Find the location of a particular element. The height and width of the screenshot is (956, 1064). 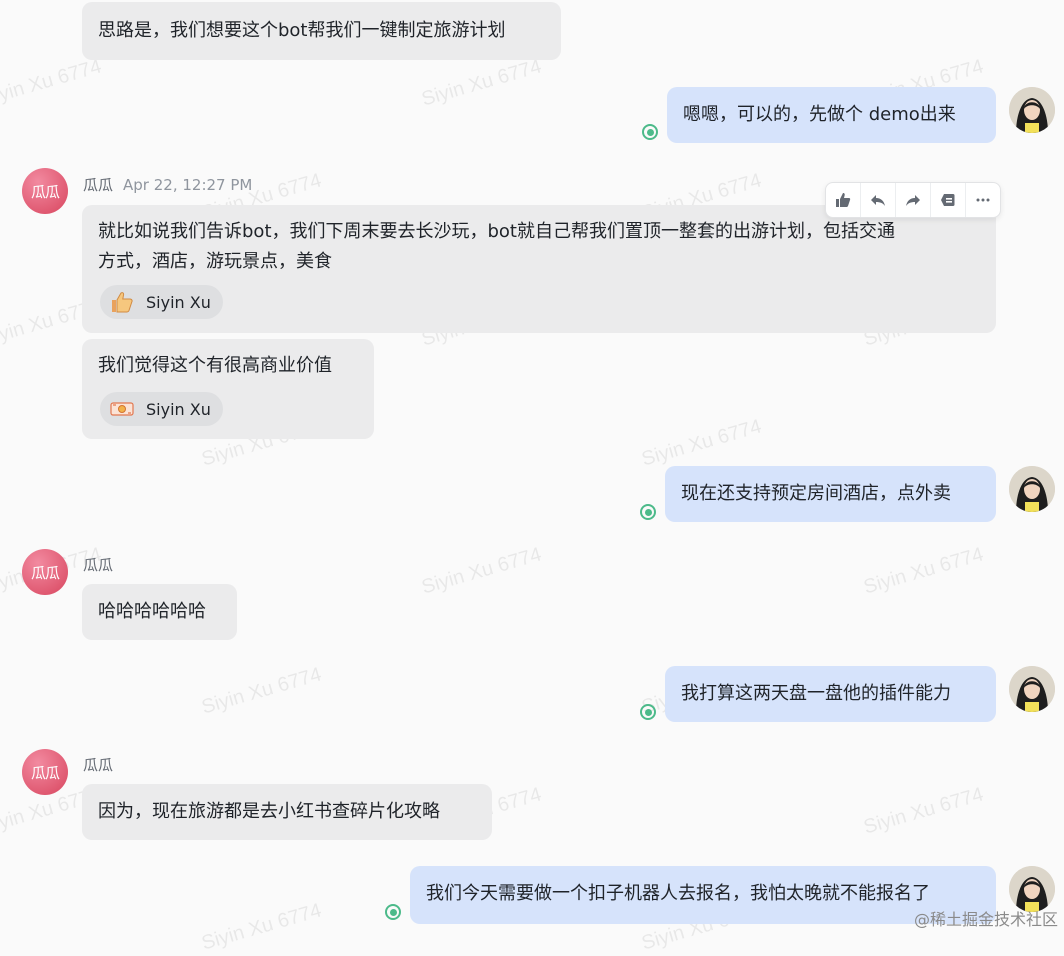

message-action-toolbar is located at coordinates (913, 200).